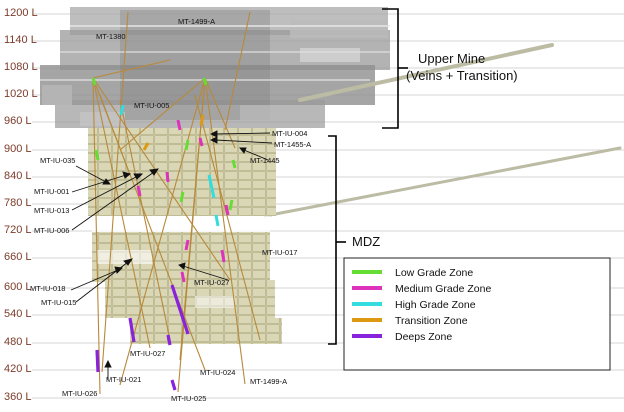 Image resolution: width=624 pixels, height=412 pixels. Describe the element at coordinates (18, 203) in the screenshot. I see `level-label: 780 L` at that location.